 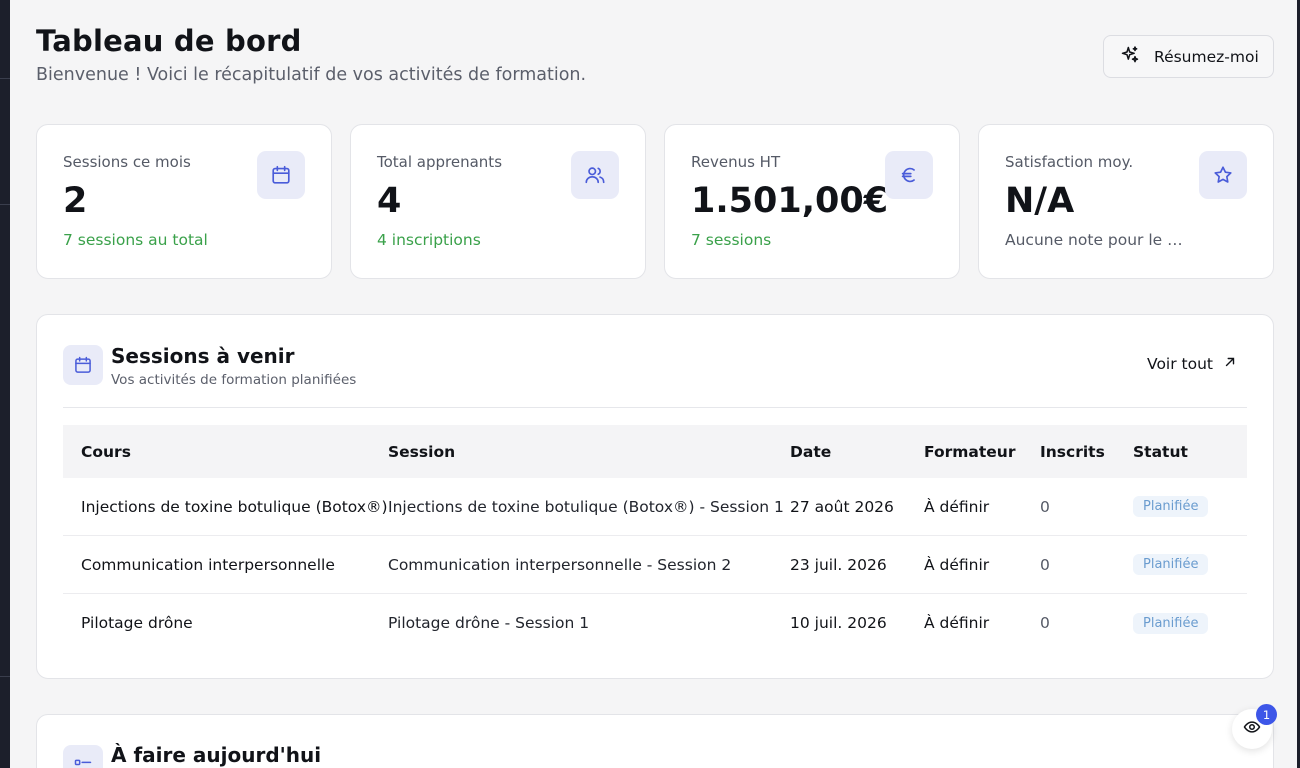 I want to click on column-header: Session, so click(x=589, y=452).